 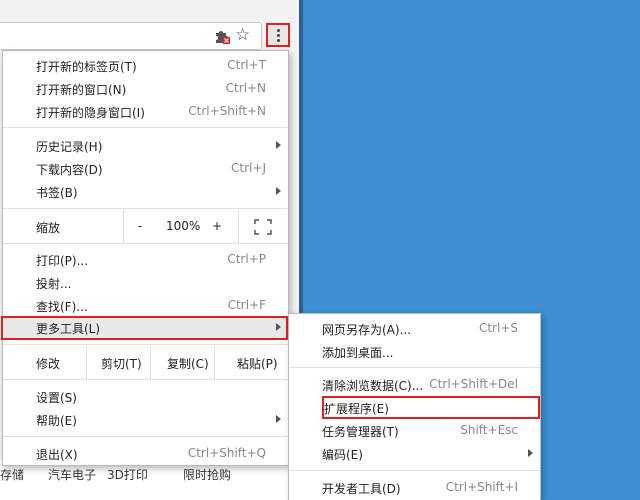 I want to click on zoom-label: 缩放, so click(x=48, y=228).